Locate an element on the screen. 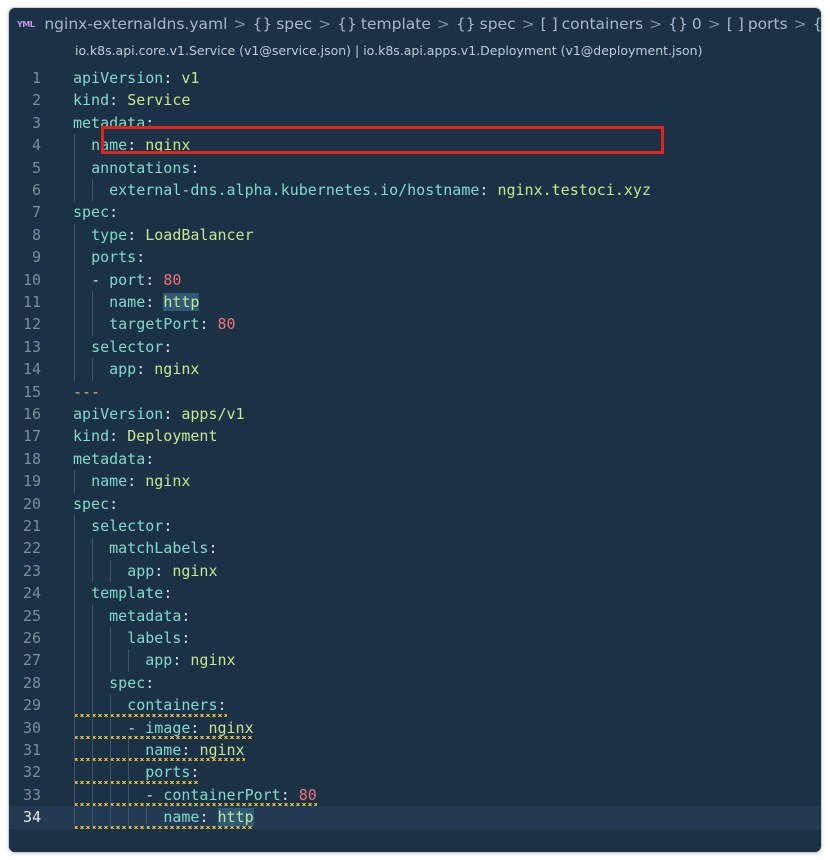  code-line: 28 spec: is located at coordinates (415, 683).